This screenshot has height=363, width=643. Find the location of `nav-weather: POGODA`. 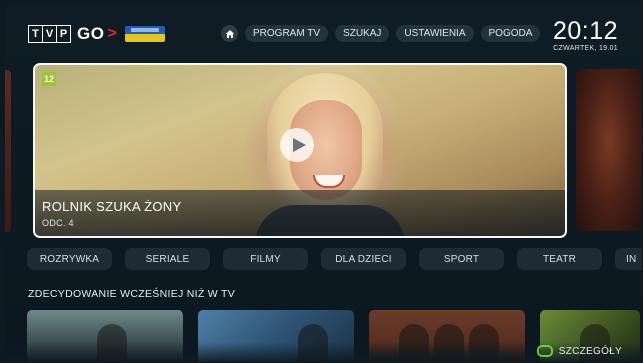

nav-weather: POGODA is located at coordinates (510, 33).